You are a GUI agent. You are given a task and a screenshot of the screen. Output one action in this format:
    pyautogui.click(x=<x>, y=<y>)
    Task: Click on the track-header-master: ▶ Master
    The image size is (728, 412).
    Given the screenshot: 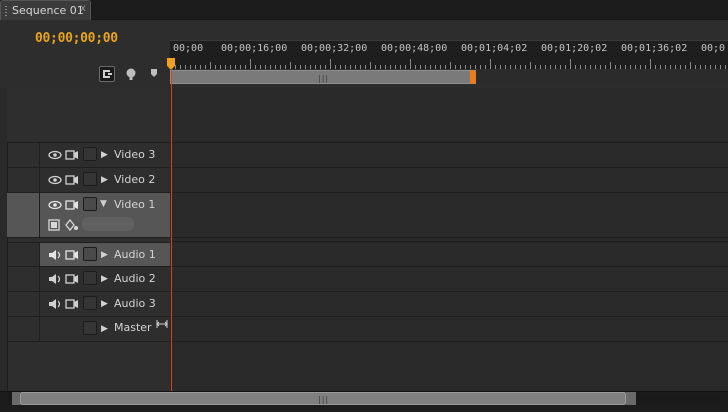 What is the action you would take?
    pyautogui.click(x=88, y=329)
    